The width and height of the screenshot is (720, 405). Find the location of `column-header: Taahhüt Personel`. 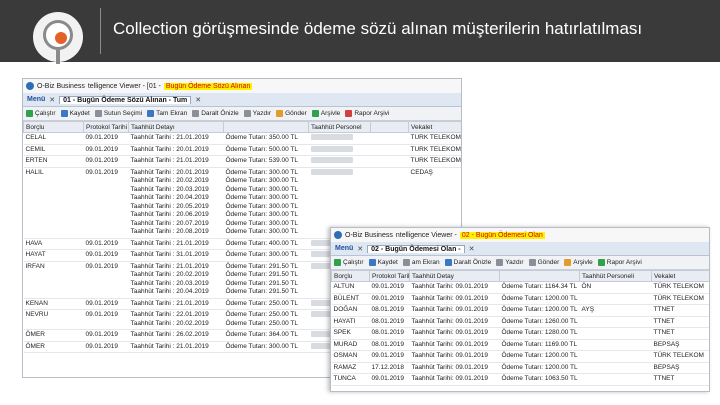

column-header: Taahhüt Personel is located at coordinates (339, 127).